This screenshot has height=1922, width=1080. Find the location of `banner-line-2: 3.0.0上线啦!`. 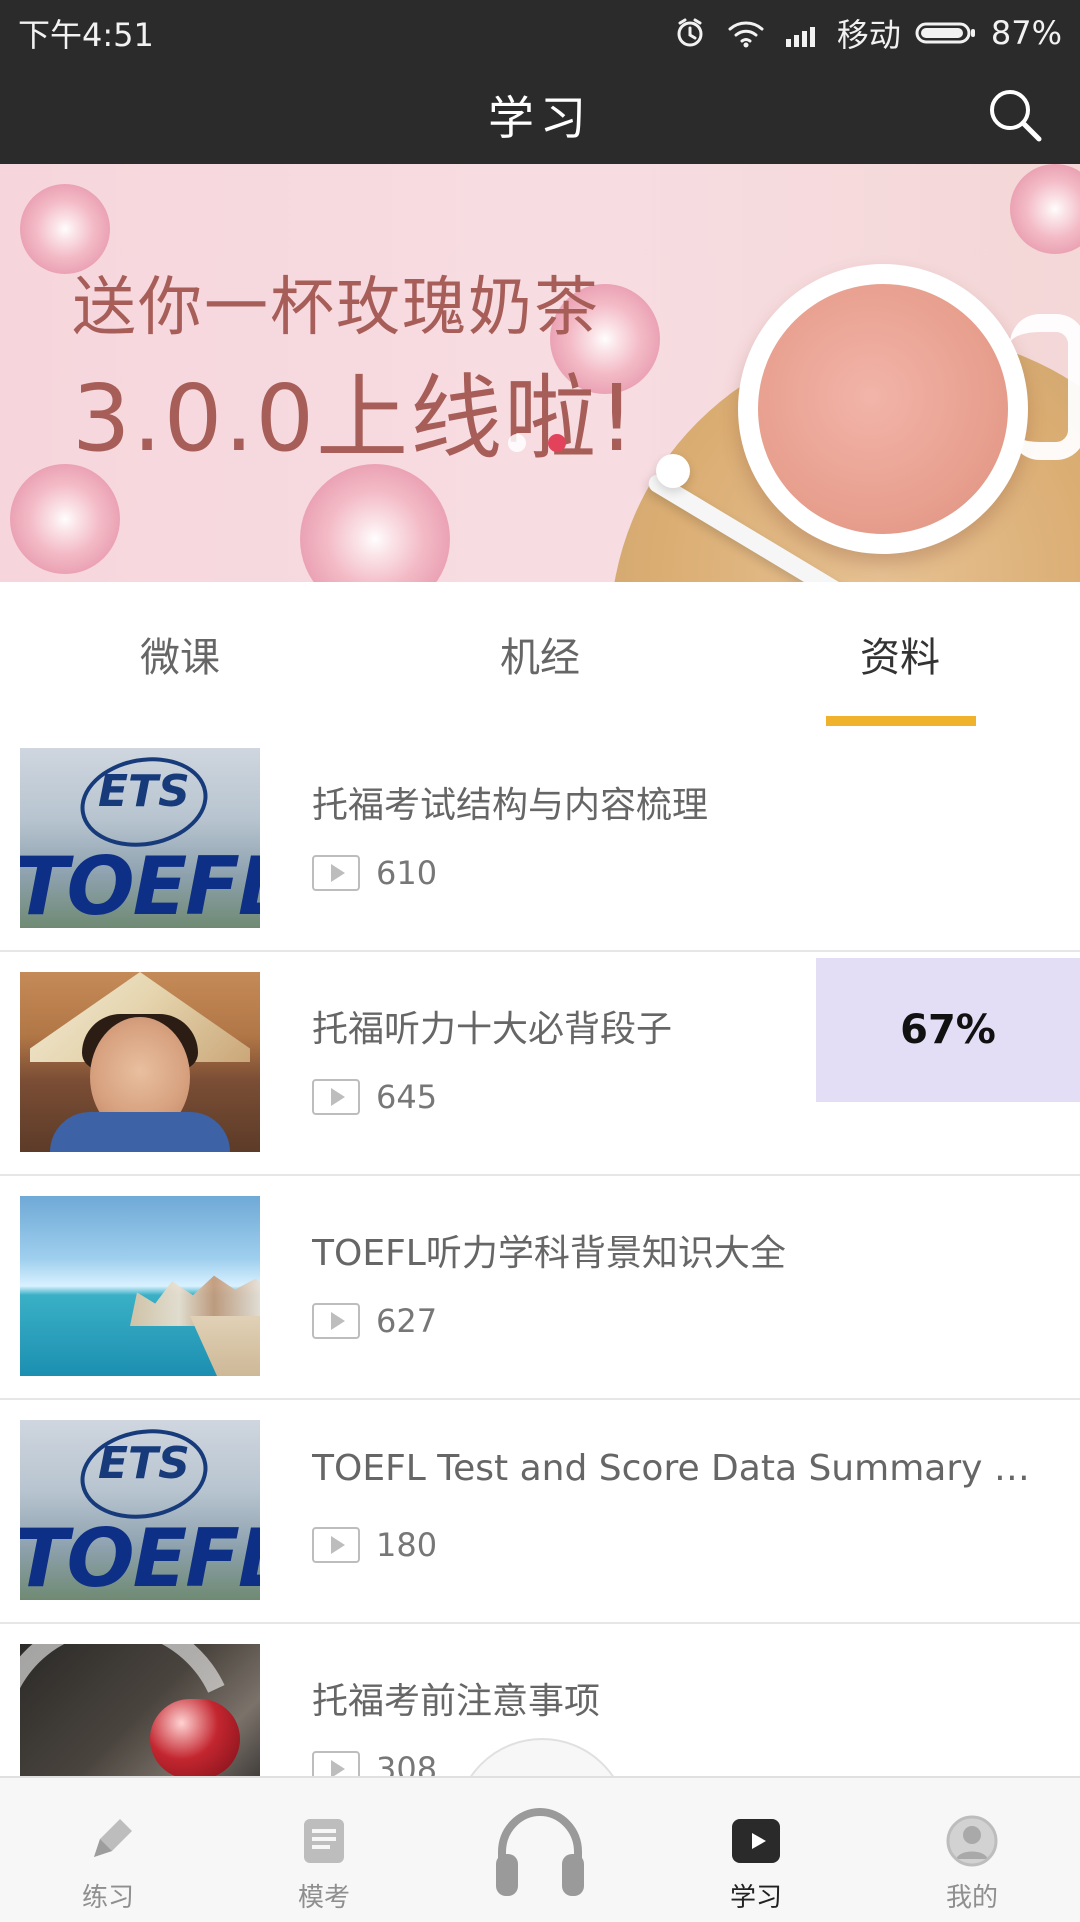

banner-line-2: 3.0.0上线啦! is located at coordinates (354, 418).